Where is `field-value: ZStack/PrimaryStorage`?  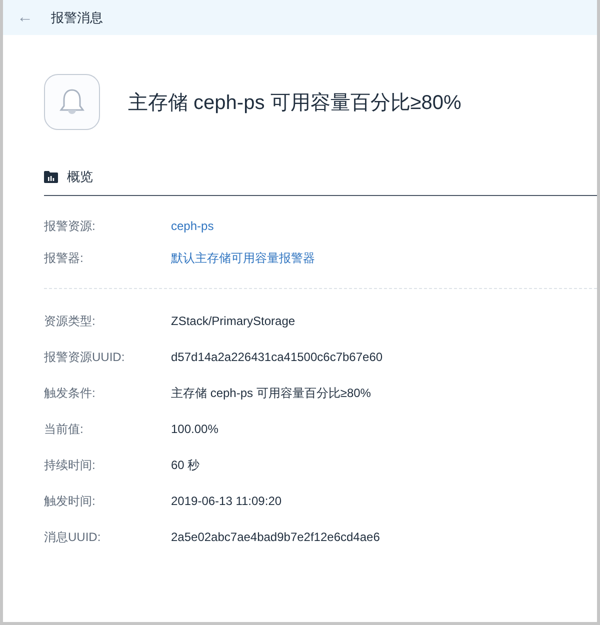
field-value: ZStack/PrimaryStorage is located at coordinates (233, 321).